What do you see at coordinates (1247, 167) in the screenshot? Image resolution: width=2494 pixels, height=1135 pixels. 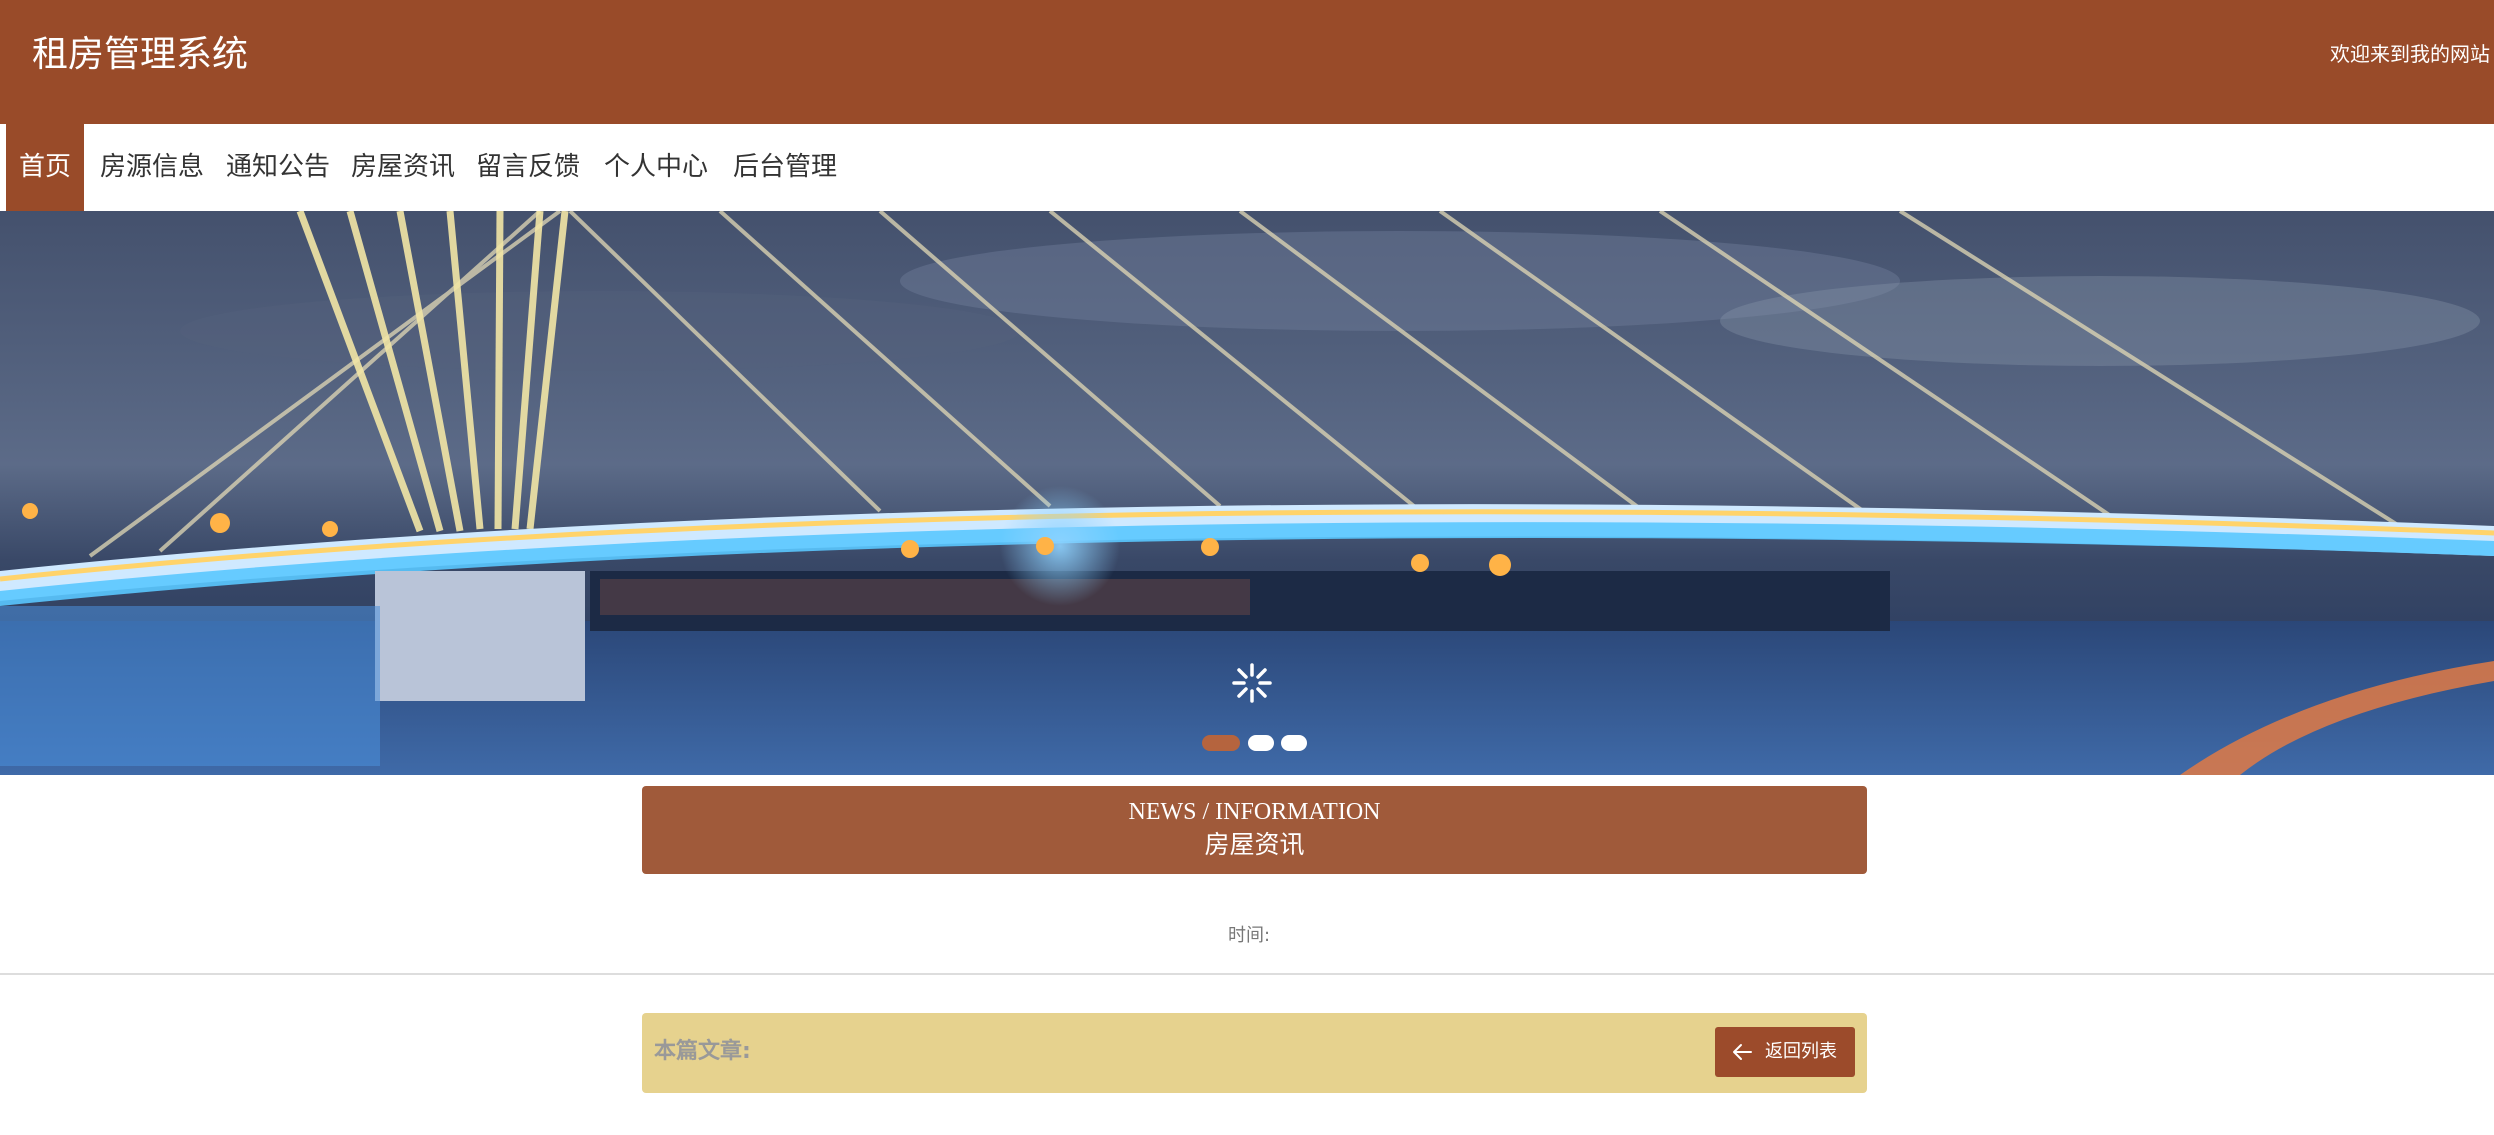 I see `main-nav: 首页 房源信息 通知公告 房屋资讯 留言反馈 个人中心 后台管理` at bounding box center [1247, 167].